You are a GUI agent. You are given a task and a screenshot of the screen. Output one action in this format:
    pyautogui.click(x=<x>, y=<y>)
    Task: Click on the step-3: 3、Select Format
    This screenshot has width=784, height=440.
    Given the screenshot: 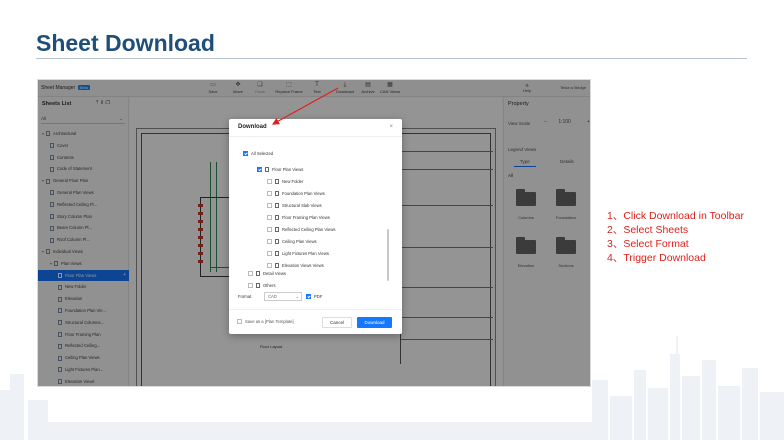 What is the action you would take?
    pyautogui.click(x=648, y=244)
    